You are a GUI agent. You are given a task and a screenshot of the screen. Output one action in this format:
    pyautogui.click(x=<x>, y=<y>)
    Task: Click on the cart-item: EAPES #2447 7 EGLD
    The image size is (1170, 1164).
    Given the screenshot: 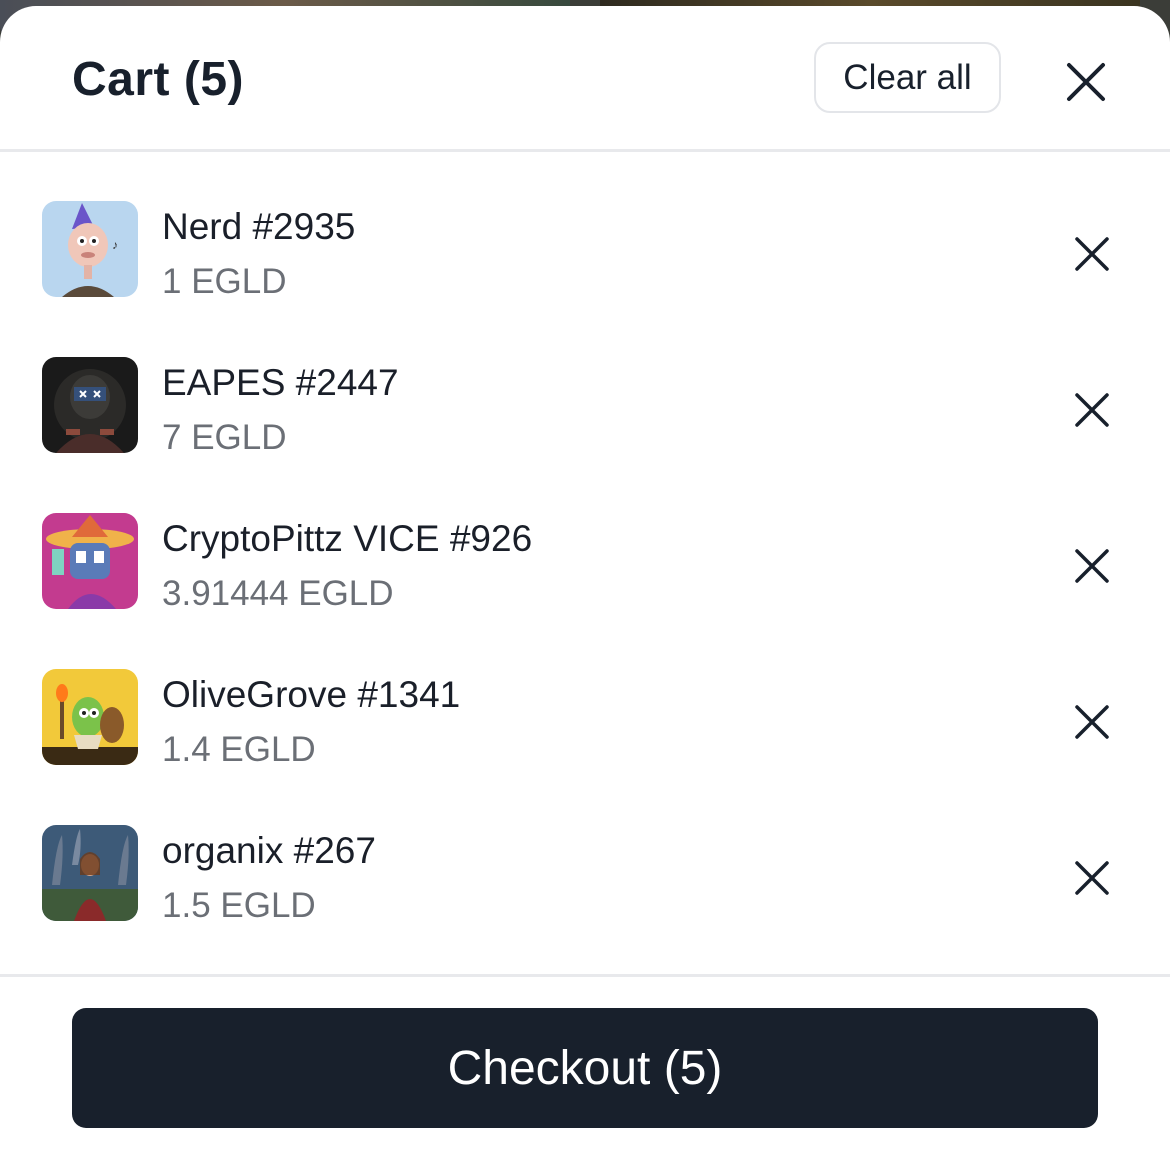 What is the action you would take?
    pyautogui.click(x=585, y=390)
    